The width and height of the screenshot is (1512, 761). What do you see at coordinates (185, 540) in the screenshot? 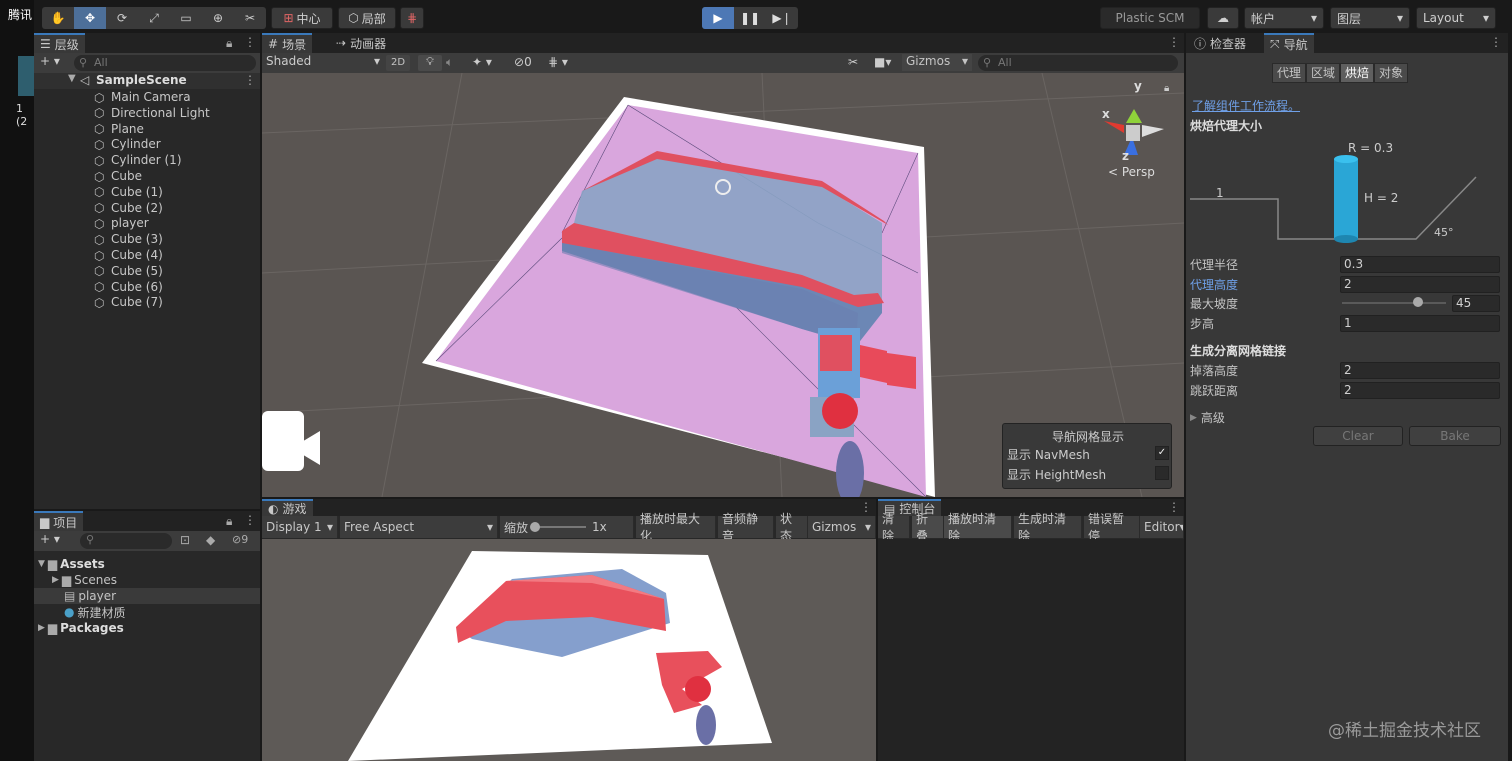
I see `filter-type-icon: ⊡` at bounding box center [185, 540].